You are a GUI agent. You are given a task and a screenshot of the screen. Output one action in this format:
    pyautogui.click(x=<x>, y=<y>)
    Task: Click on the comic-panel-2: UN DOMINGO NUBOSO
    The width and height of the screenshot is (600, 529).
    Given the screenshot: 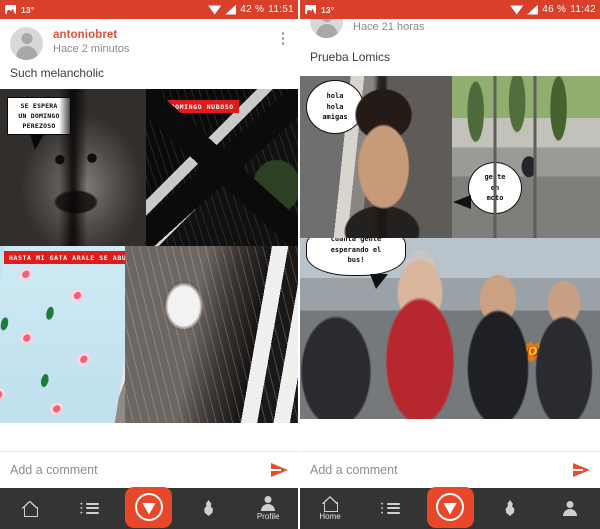 What is the action you would take?
    pyautogui.click(x=222, y=167)
    